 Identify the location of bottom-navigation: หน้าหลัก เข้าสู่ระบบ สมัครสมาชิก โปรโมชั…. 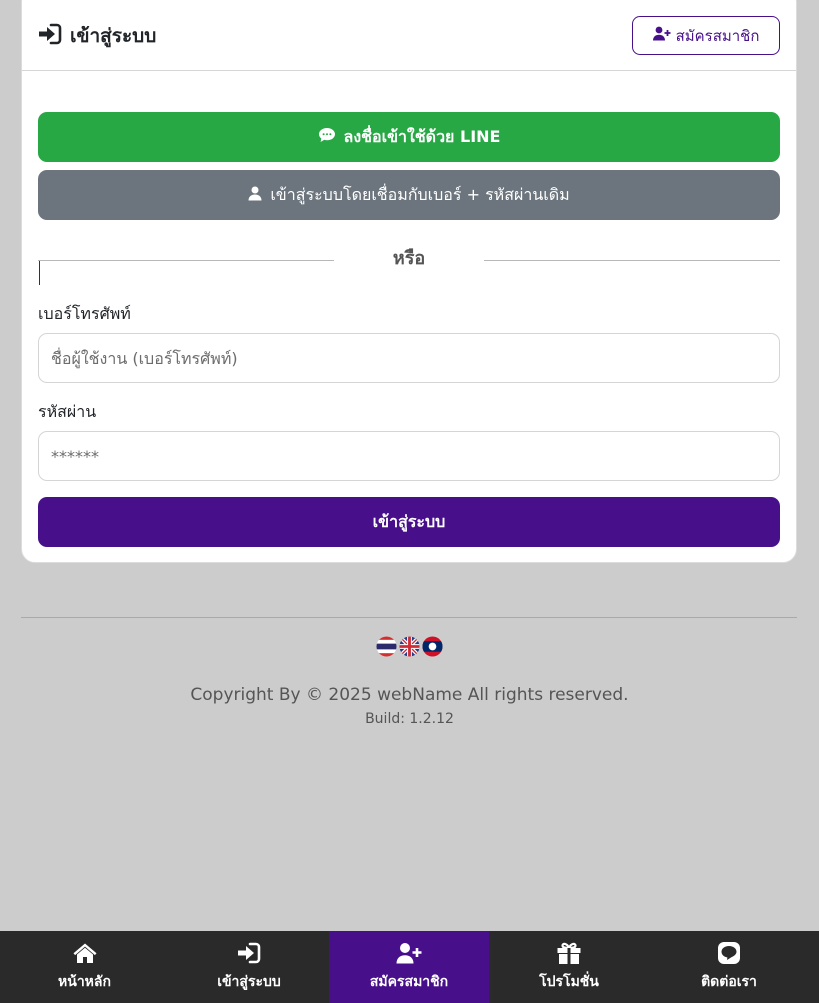
(409, 967).